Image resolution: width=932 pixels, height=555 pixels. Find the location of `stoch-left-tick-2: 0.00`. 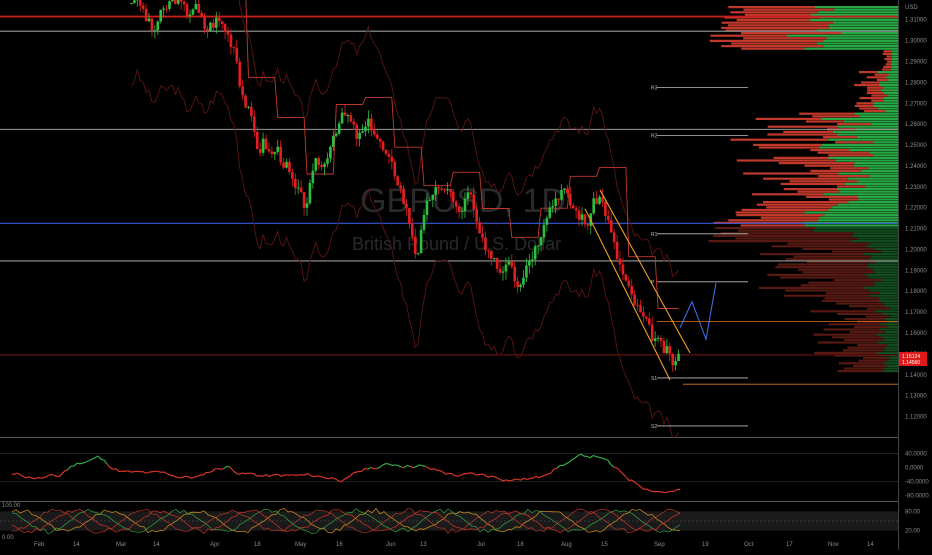

stoch-left-tick-2: 0.00 is located at coordinates (8, 538).